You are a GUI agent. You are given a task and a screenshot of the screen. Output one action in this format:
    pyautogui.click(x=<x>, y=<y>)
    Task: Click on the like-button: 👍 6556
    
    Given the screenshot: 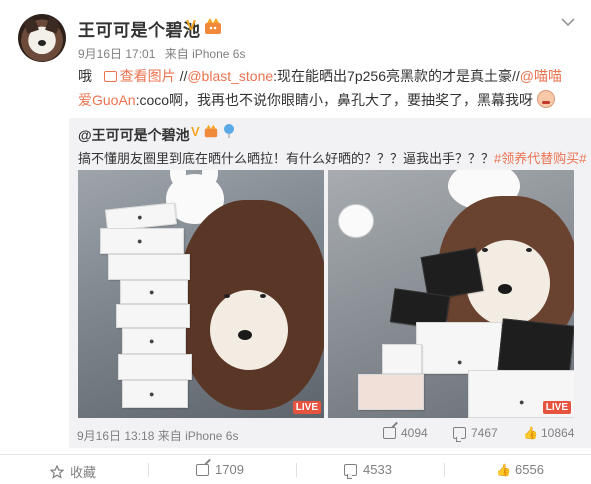 What is the action you would take?
    pyautogui.click(x=520, y=469)
    